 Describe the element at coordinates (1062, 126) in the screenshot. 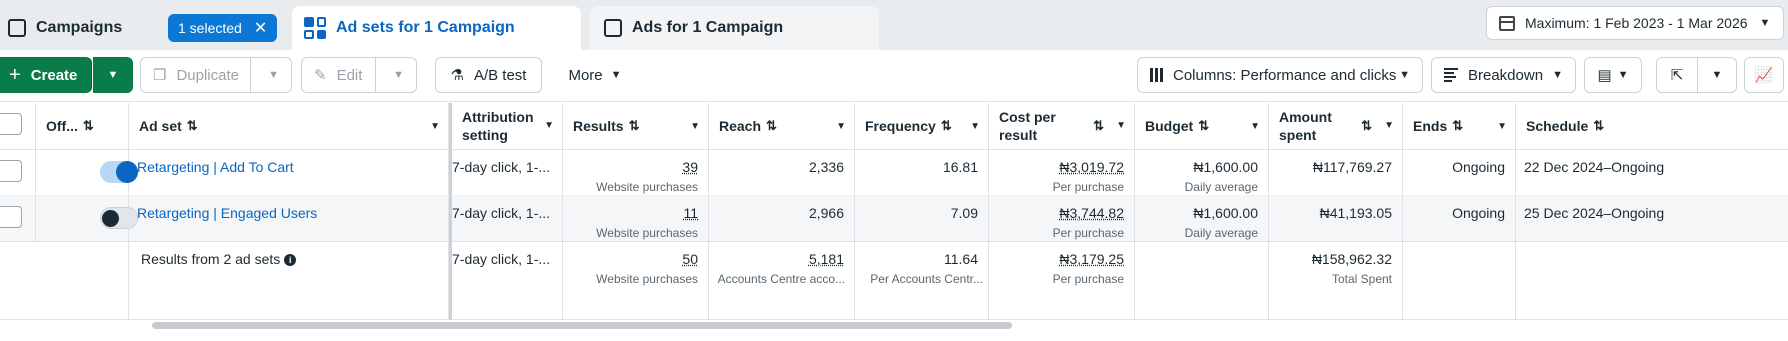

I see `header-cost-per-result: Cost per result ⇅ ▼` at that location.